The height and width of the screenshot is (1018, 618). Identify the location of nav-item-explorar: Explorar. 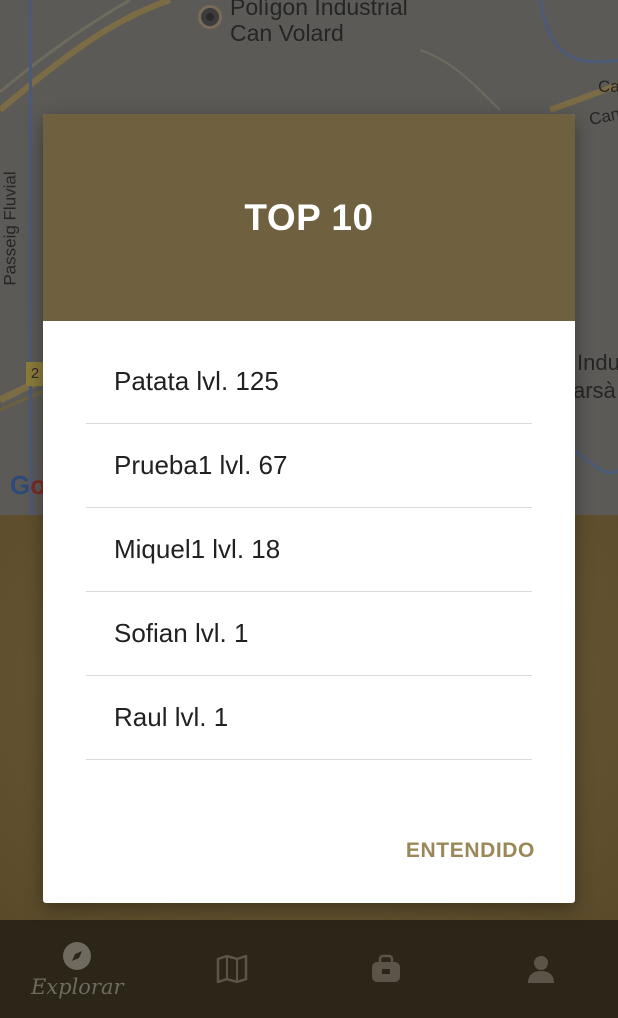
(77, 969).